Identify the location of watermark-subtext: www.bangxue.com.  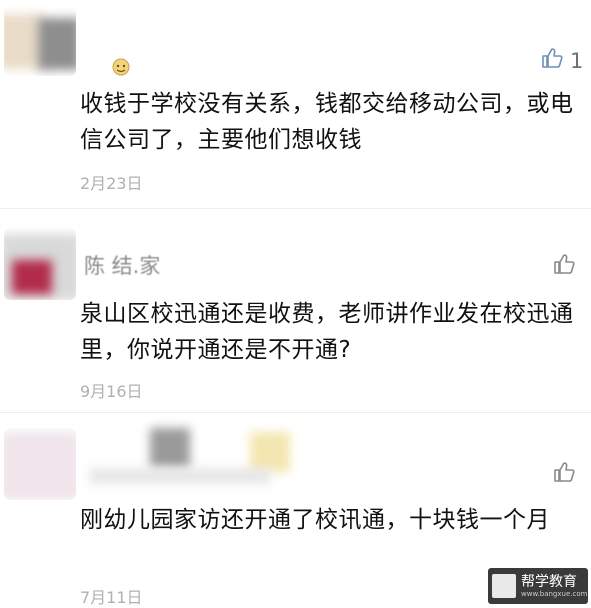
(554, 593).